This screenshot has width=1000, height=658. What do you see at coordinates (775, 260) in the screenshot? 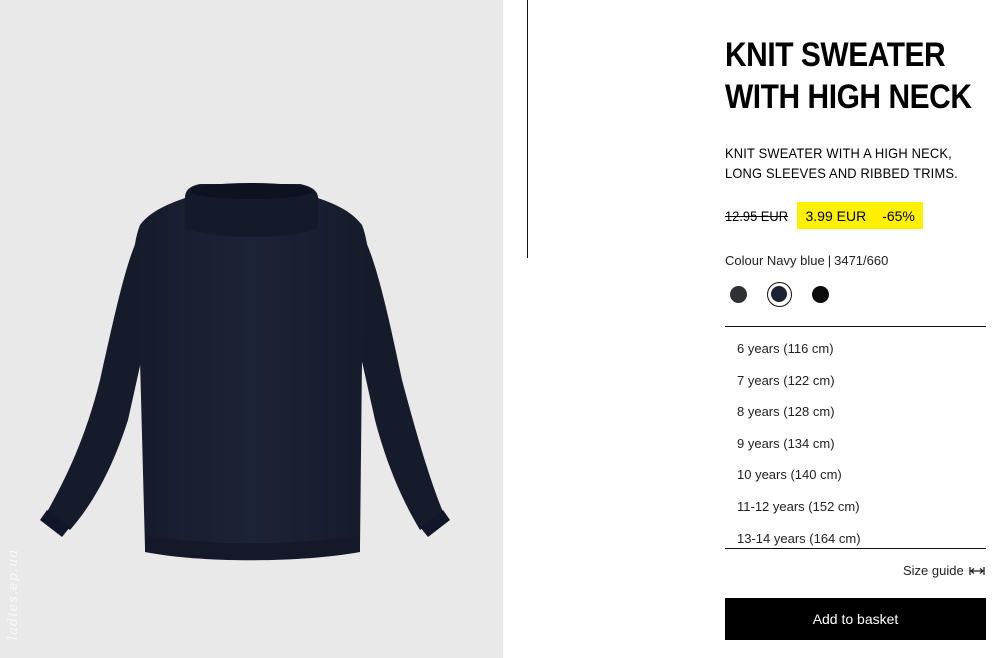
I see `colour-label: Colour Navy blue` at bounding box center [775, 260].